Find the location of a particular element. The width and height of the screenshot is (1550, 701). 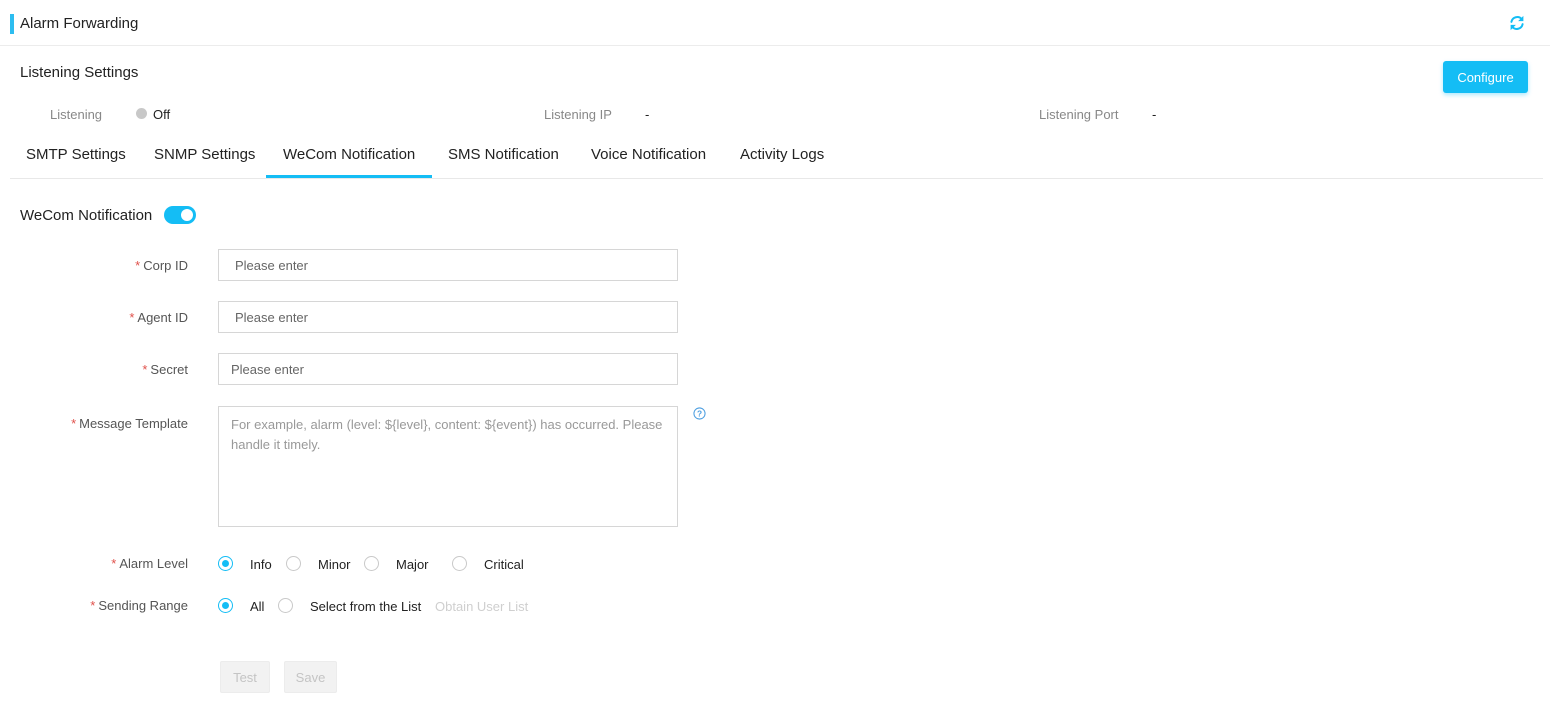

listening-ip-value: - is located at coordinates (647, 114).